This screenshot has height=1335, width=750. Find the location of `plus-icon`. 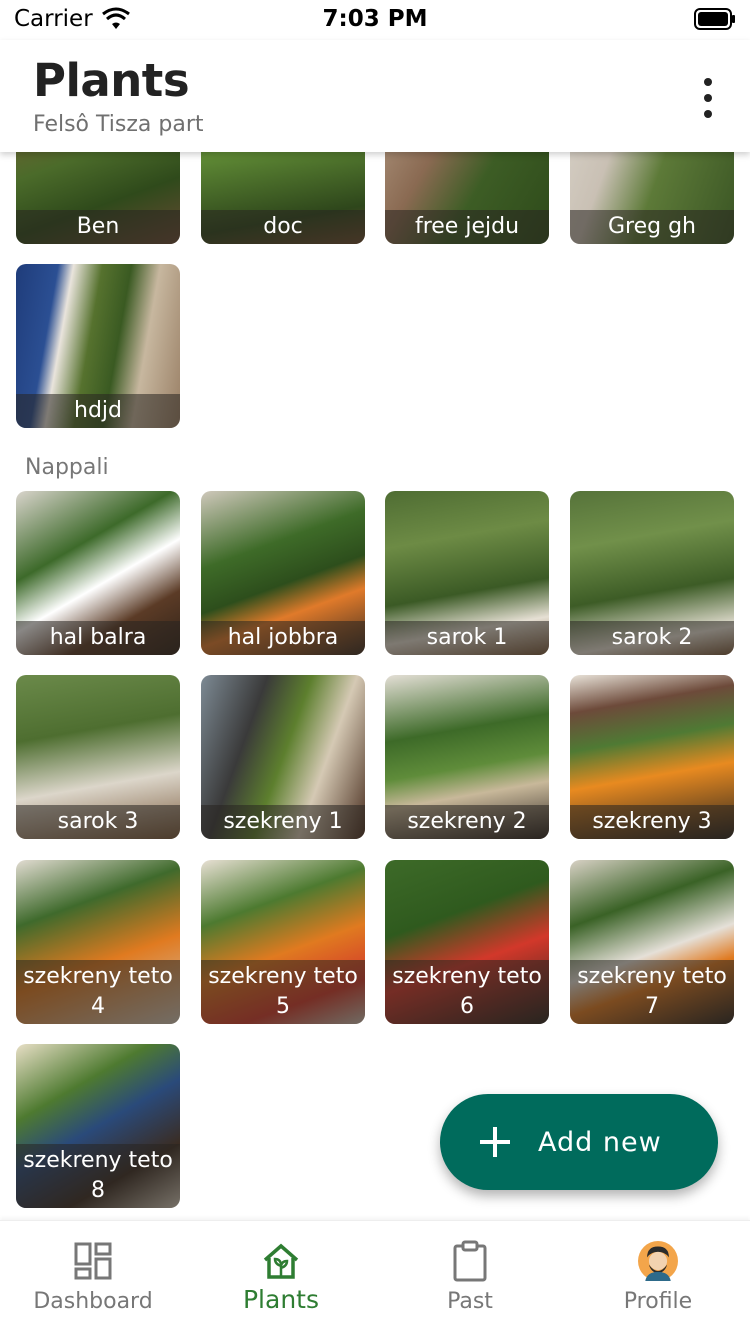

plus-icon is located at coordinates (495, 1142).